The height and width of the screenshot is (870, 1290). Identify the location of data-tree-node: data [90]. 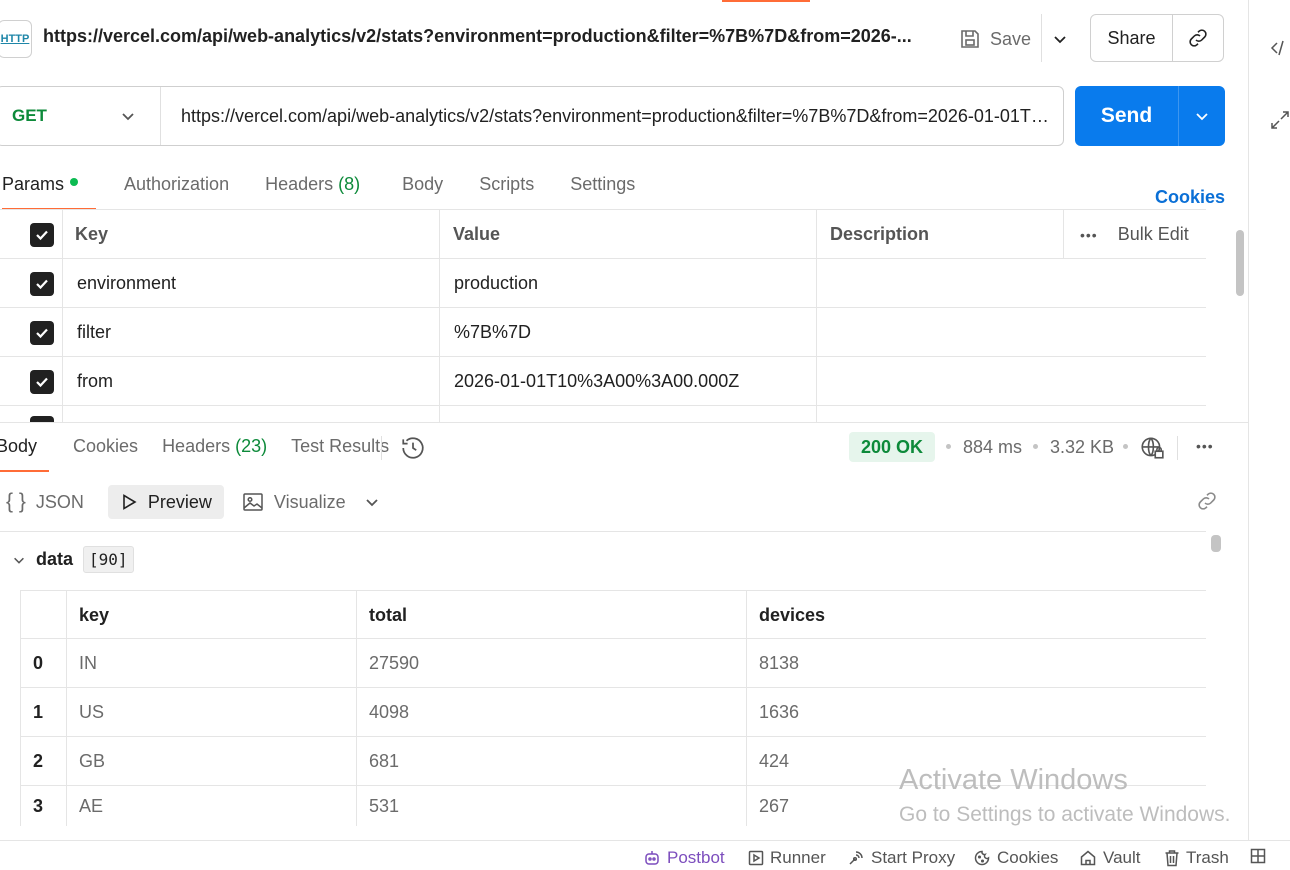
(73, 559).